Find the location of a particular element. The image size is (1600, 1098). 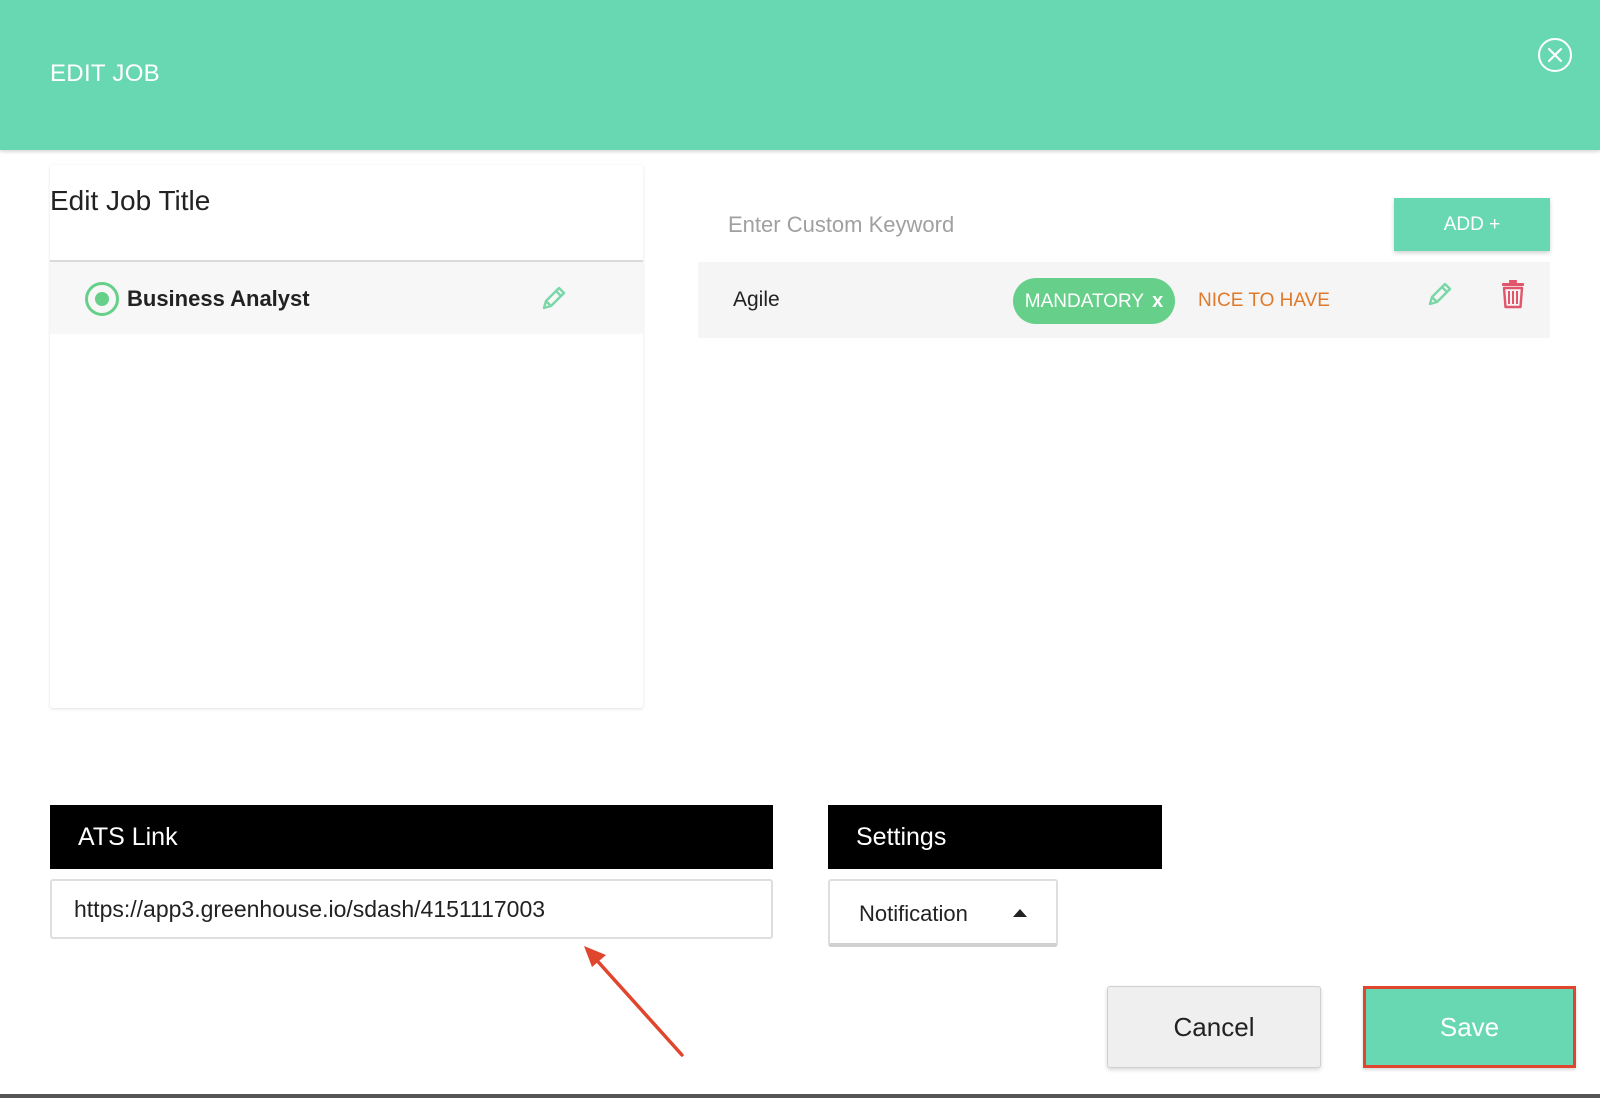

mandatory-toggle: MANDATORY x is located at coordinates (1094, 301).